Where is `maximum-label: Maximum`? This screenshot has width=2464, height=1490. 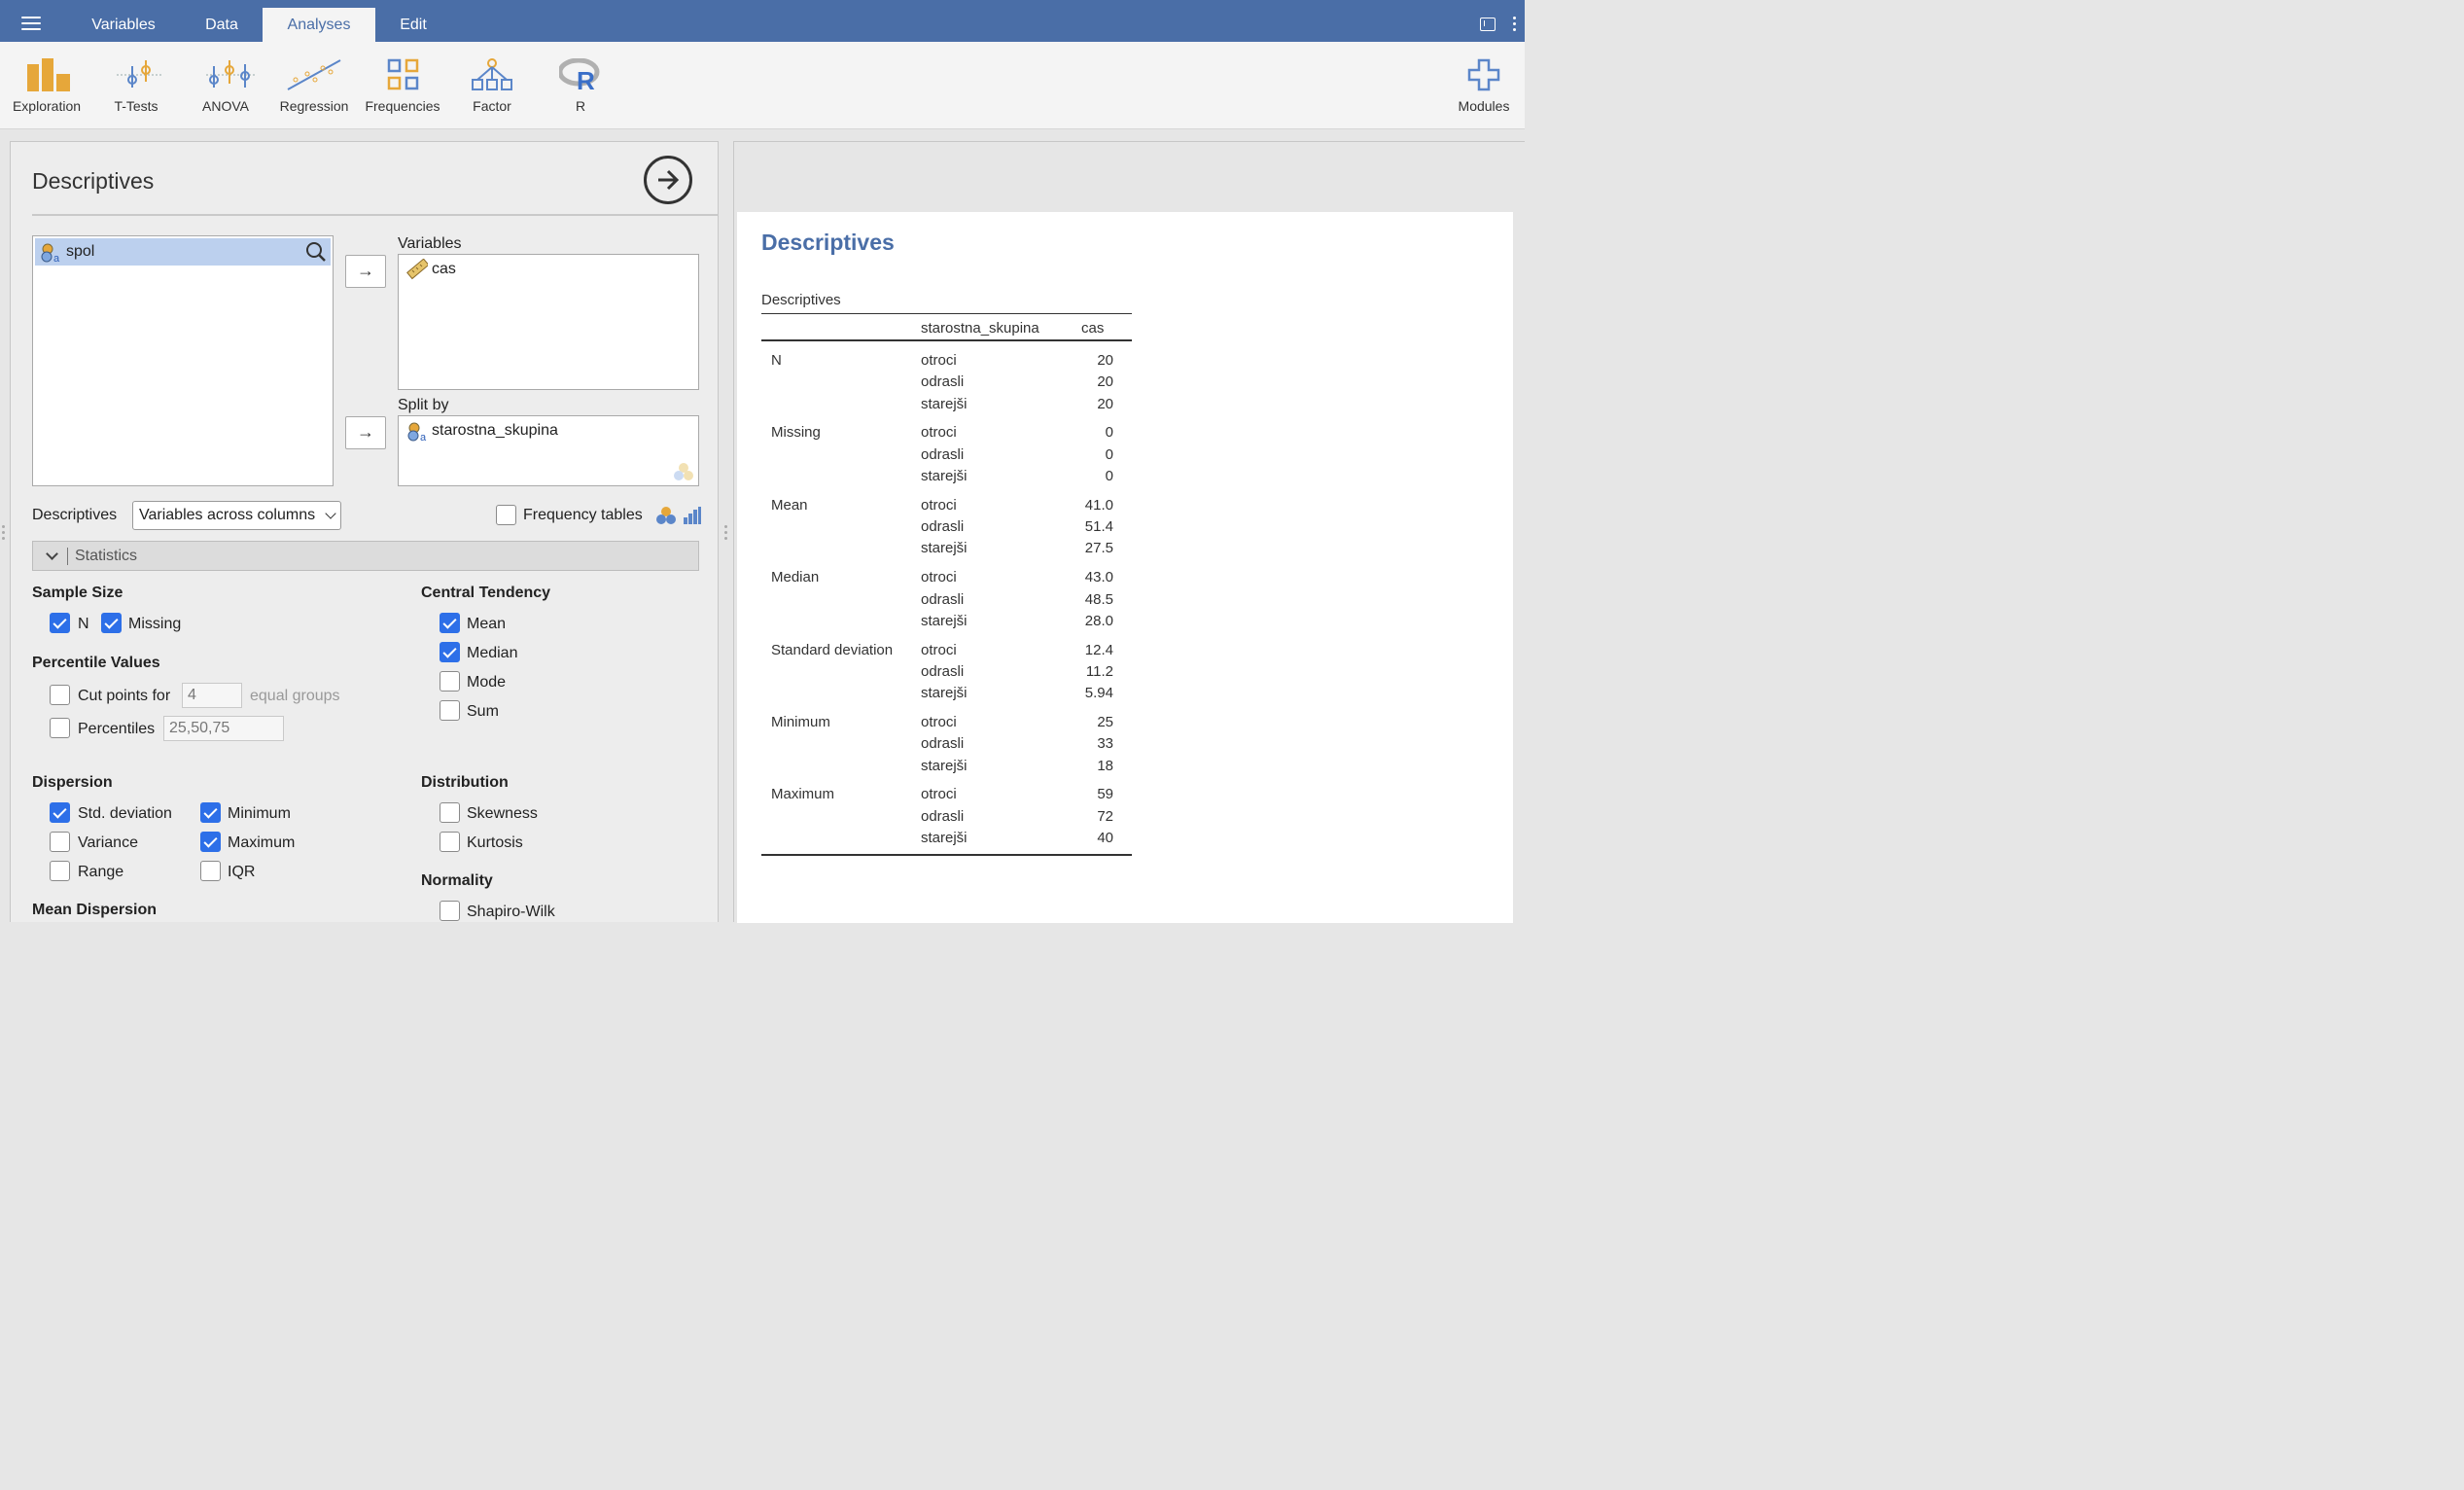 maximum-label: Maximum is located at coordinates (262, 842).